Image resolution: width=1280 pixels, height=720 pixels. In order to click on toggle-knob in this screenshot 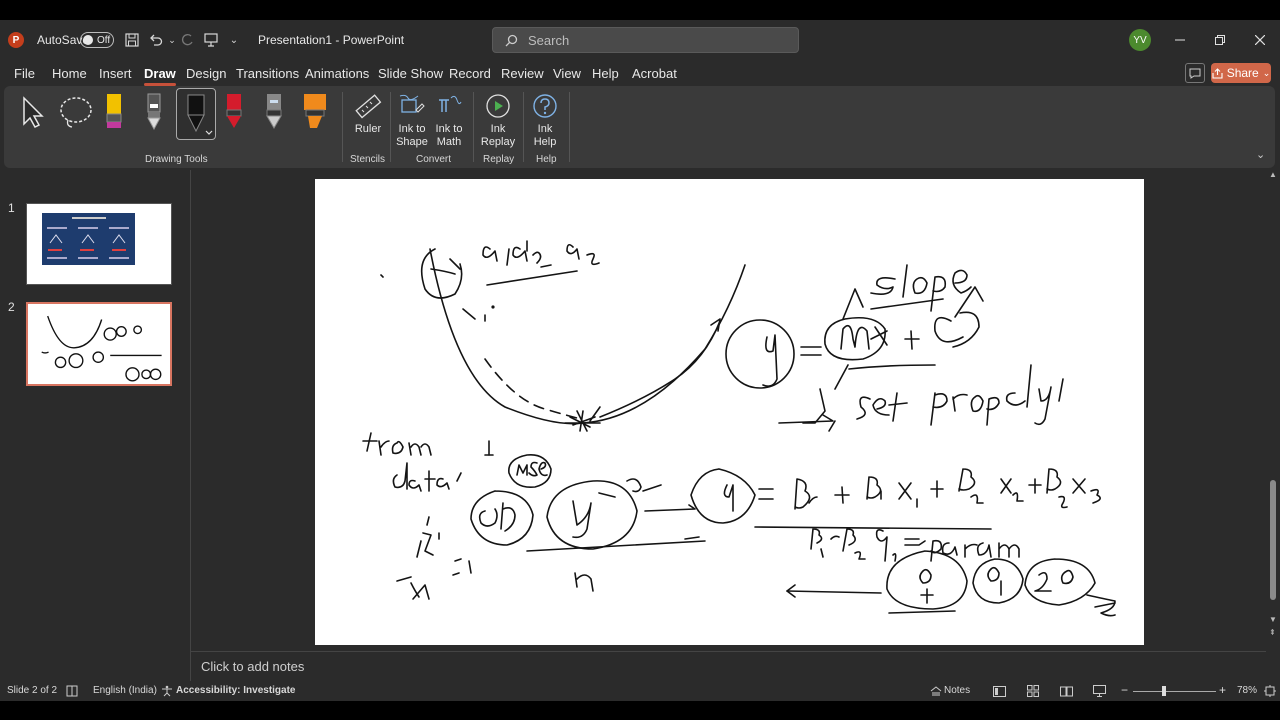, I will do `click(88, 40)`.